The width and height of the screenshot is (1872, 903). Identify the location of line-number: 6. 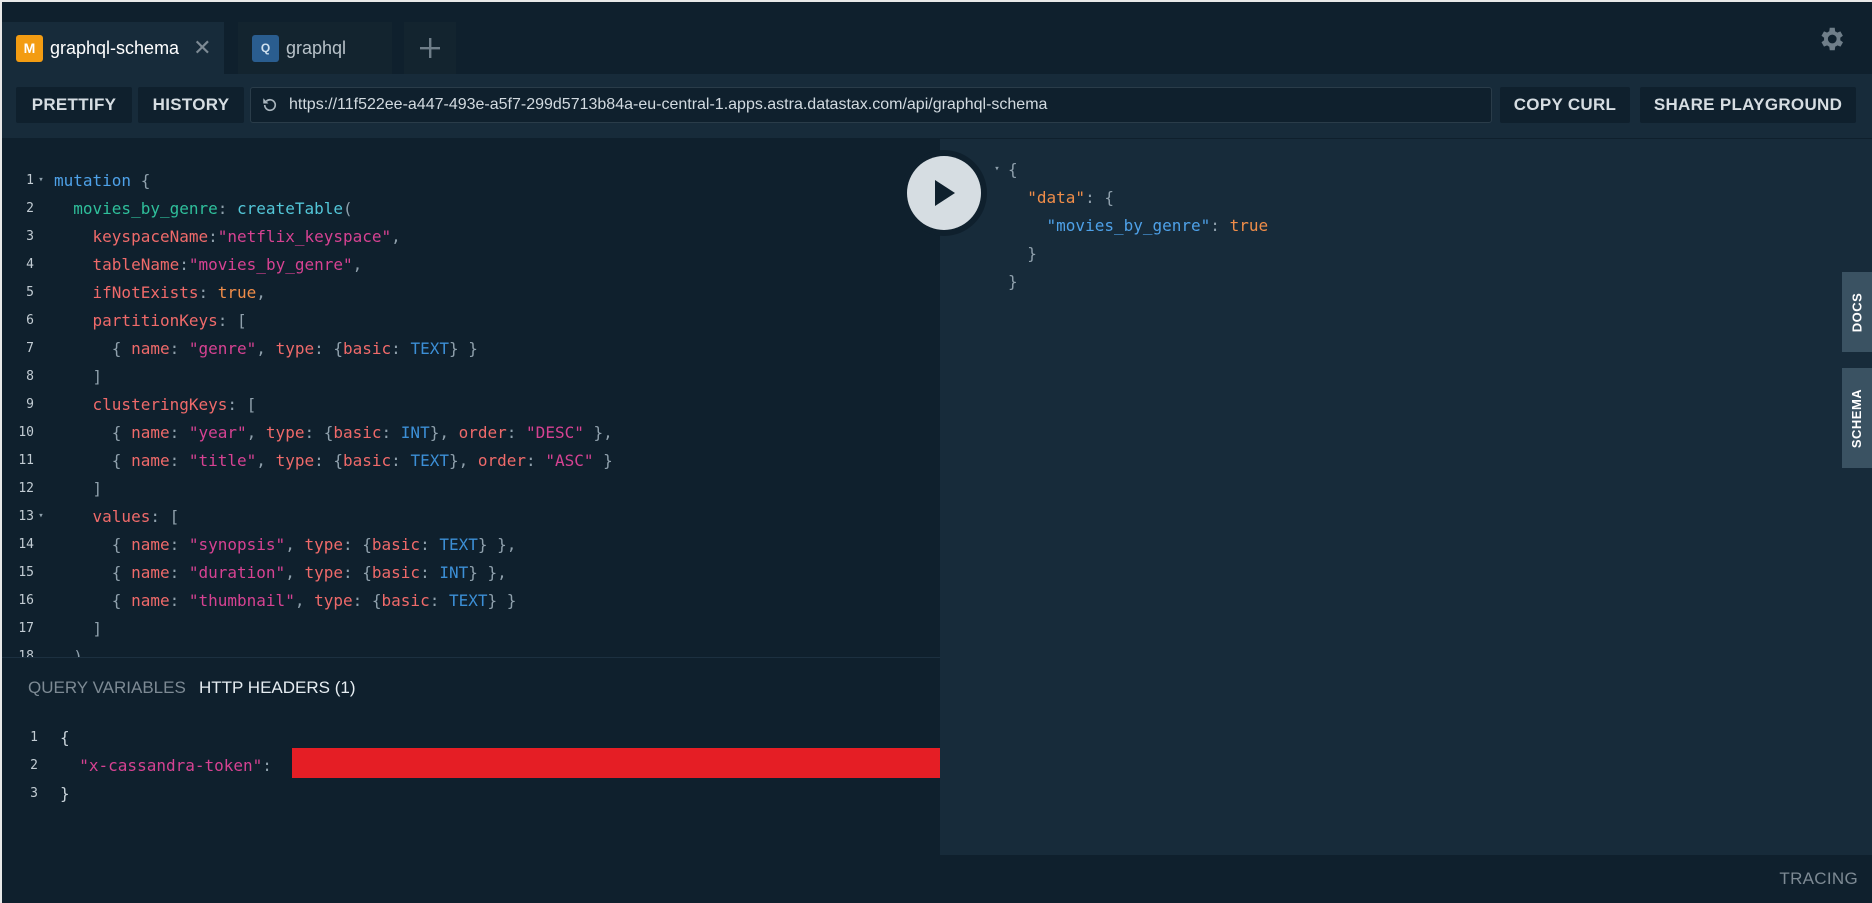
(30, 320).